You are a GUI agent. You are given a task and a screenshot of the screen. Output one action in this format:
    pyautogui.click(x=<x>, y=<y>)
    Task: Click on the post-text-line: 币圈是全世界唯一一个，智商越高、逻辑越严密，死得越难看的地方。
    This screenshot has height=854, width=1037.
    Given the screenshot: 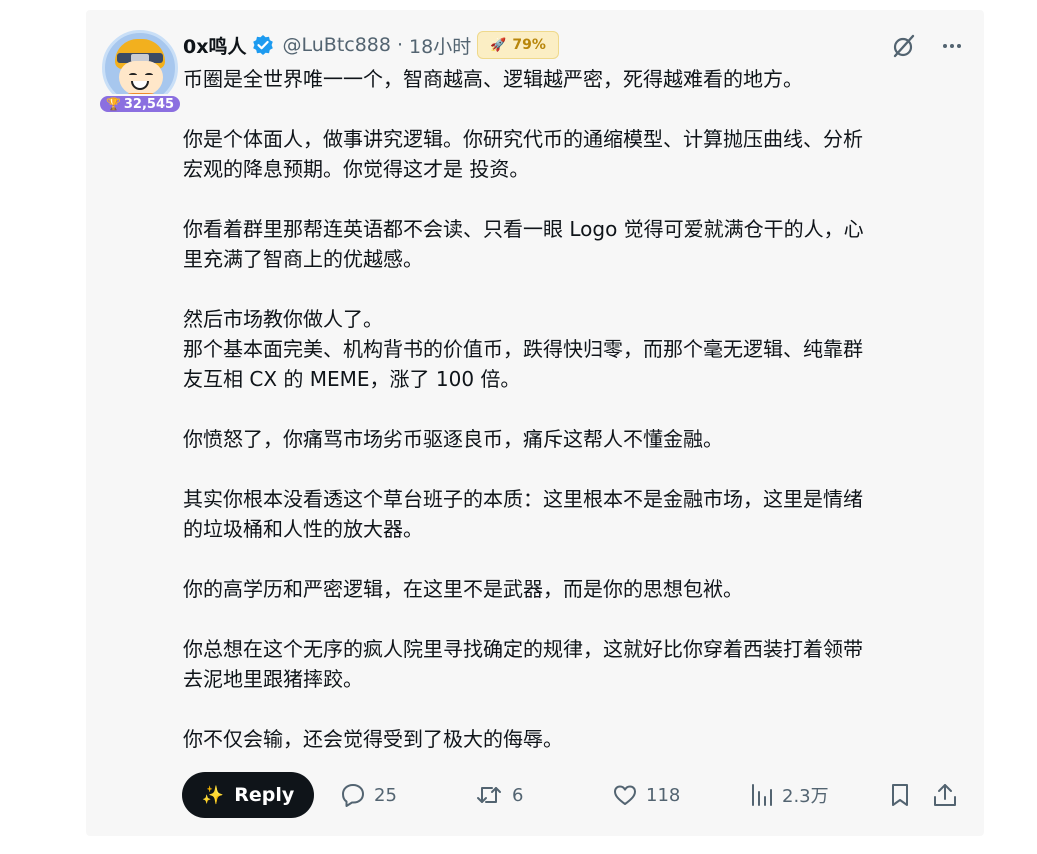 What is the action you would take?
    pyautogui.click(x=493, y=79)
    